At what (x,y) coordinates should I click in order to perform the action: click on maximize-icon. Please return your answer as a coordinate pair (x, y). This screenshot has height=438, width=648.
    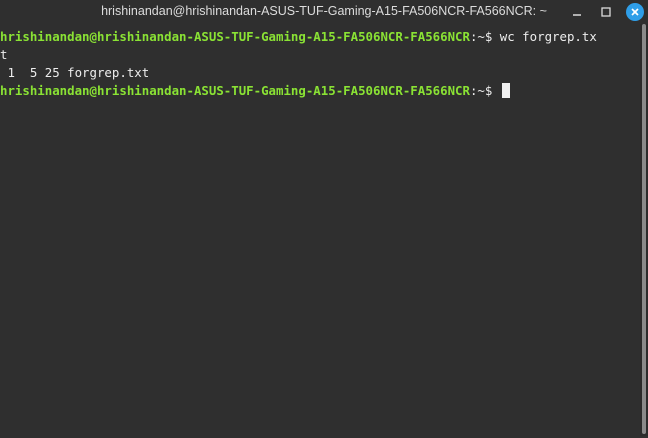
    Looking at the image, I should click on (606, 12).